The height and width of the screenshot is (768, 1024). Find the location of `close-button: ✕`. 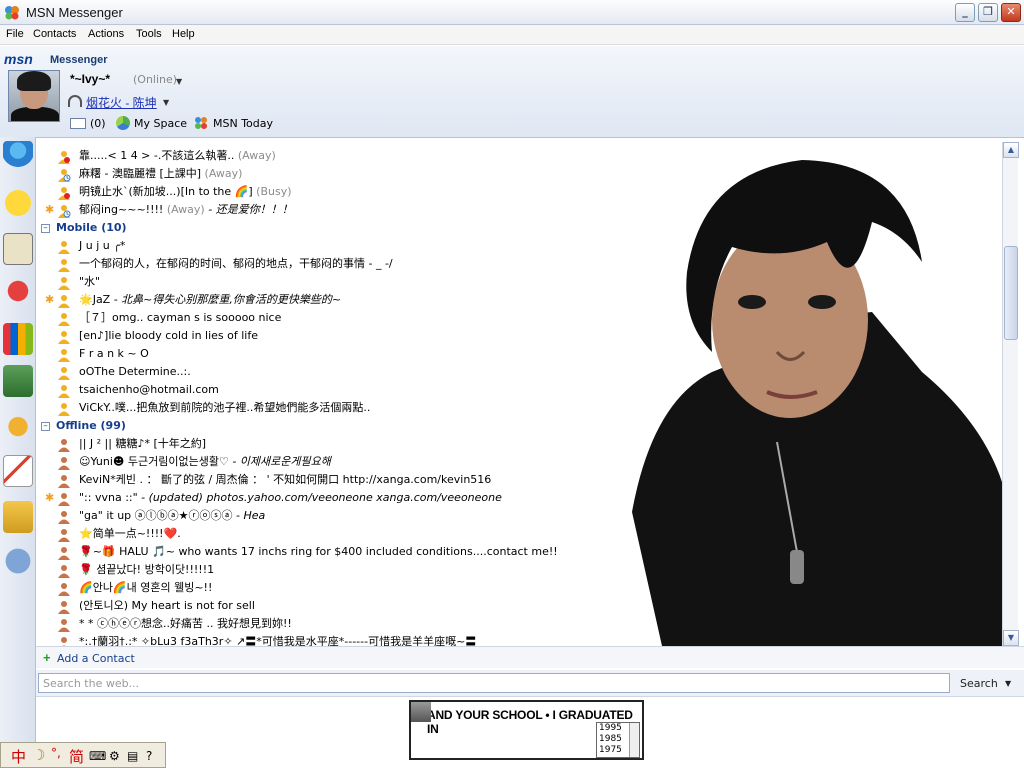

close-button: ✕ is located at coordinates (1011, 12).